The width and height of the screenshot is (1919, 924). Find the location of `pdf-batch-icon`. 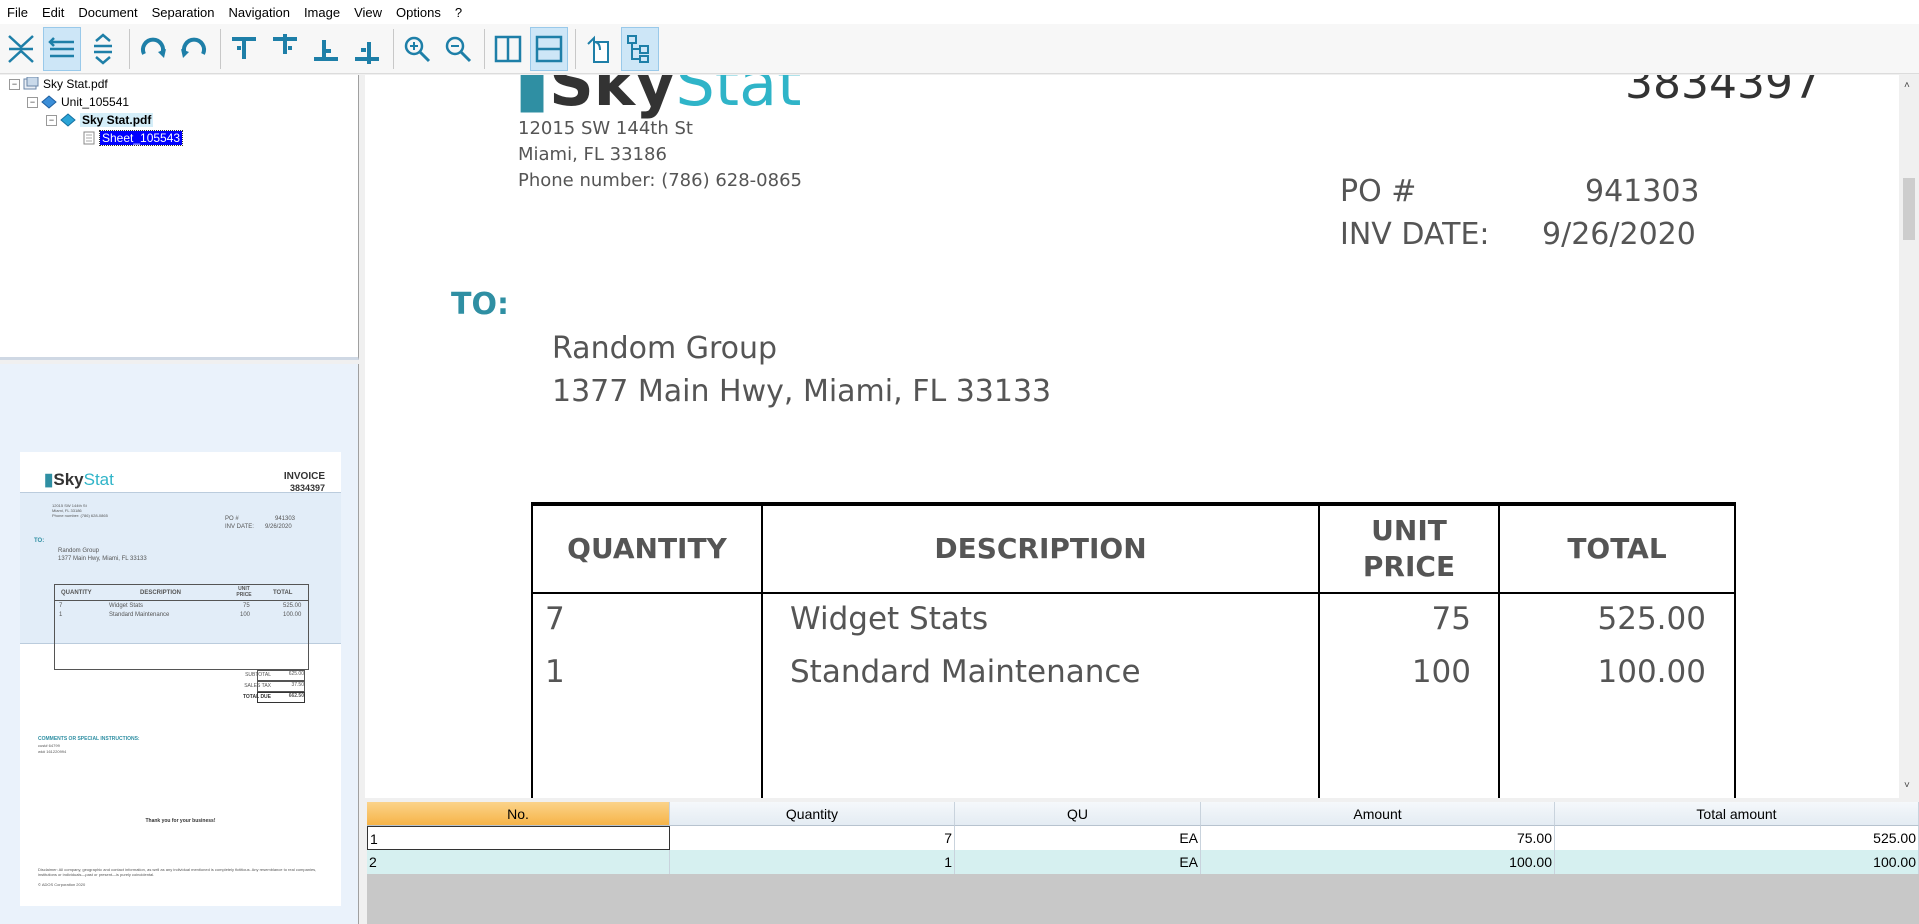

pdf-batch-icon is located at coordinates (31, 83).